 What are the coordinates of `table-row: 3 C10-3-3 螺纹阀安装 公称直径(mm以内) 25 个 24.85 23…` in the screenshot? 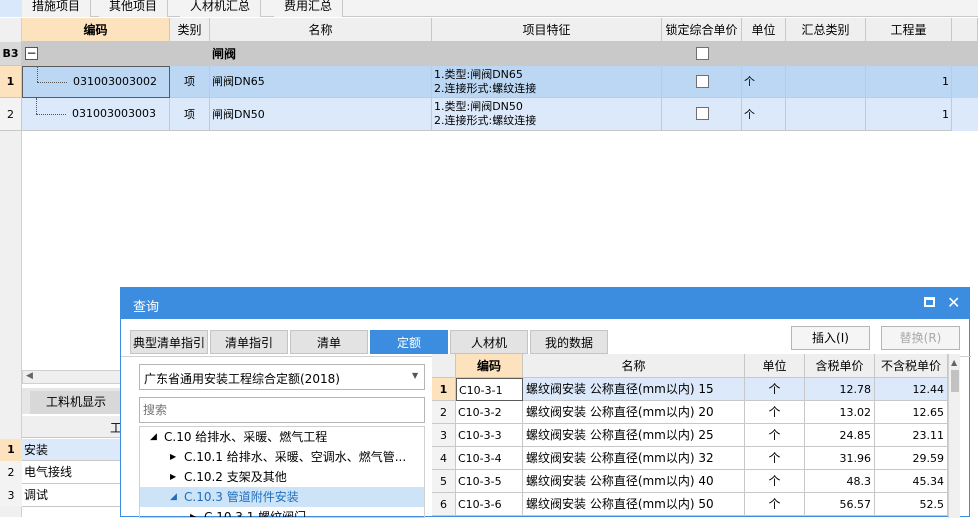 It's located at (690, 435).